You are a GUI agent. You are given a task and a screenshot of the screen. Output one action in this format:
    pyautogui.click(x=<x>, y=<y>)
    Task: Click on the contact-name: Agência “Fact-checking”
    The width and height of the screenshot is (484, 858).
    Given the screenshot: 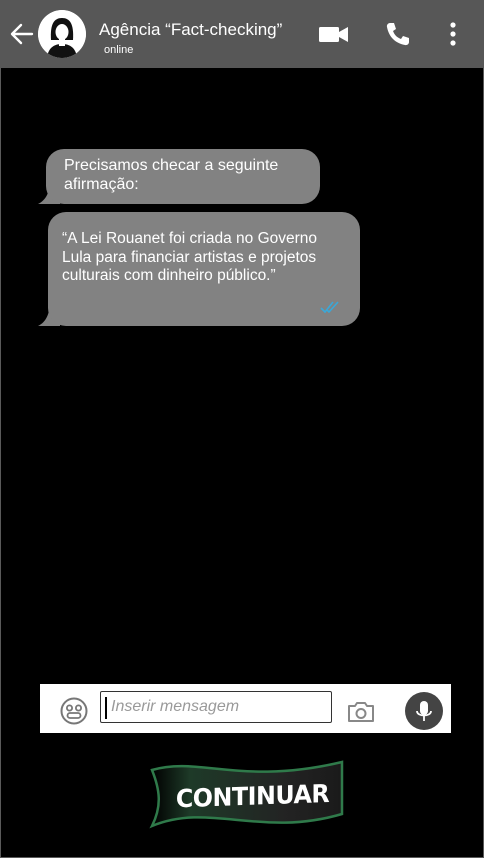 What is the action you would take?
    pyautogui.click(x=190, y=30)
    